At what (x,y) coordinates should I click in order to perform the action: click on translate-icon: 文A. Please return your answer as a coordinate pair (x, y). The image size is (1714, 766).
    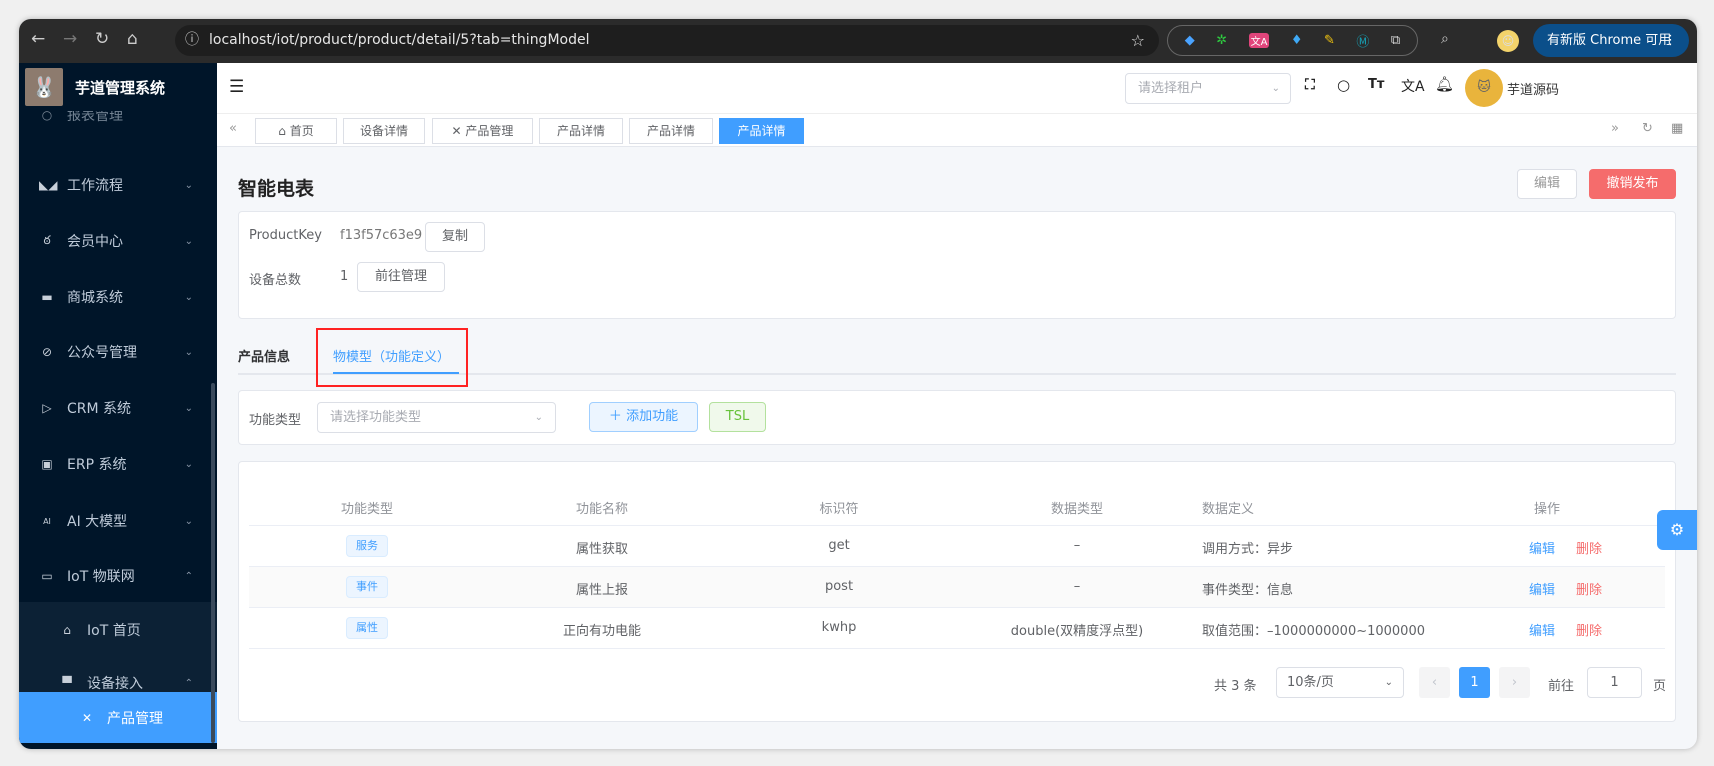
    Looking at the image, I should click on (1413, 86).